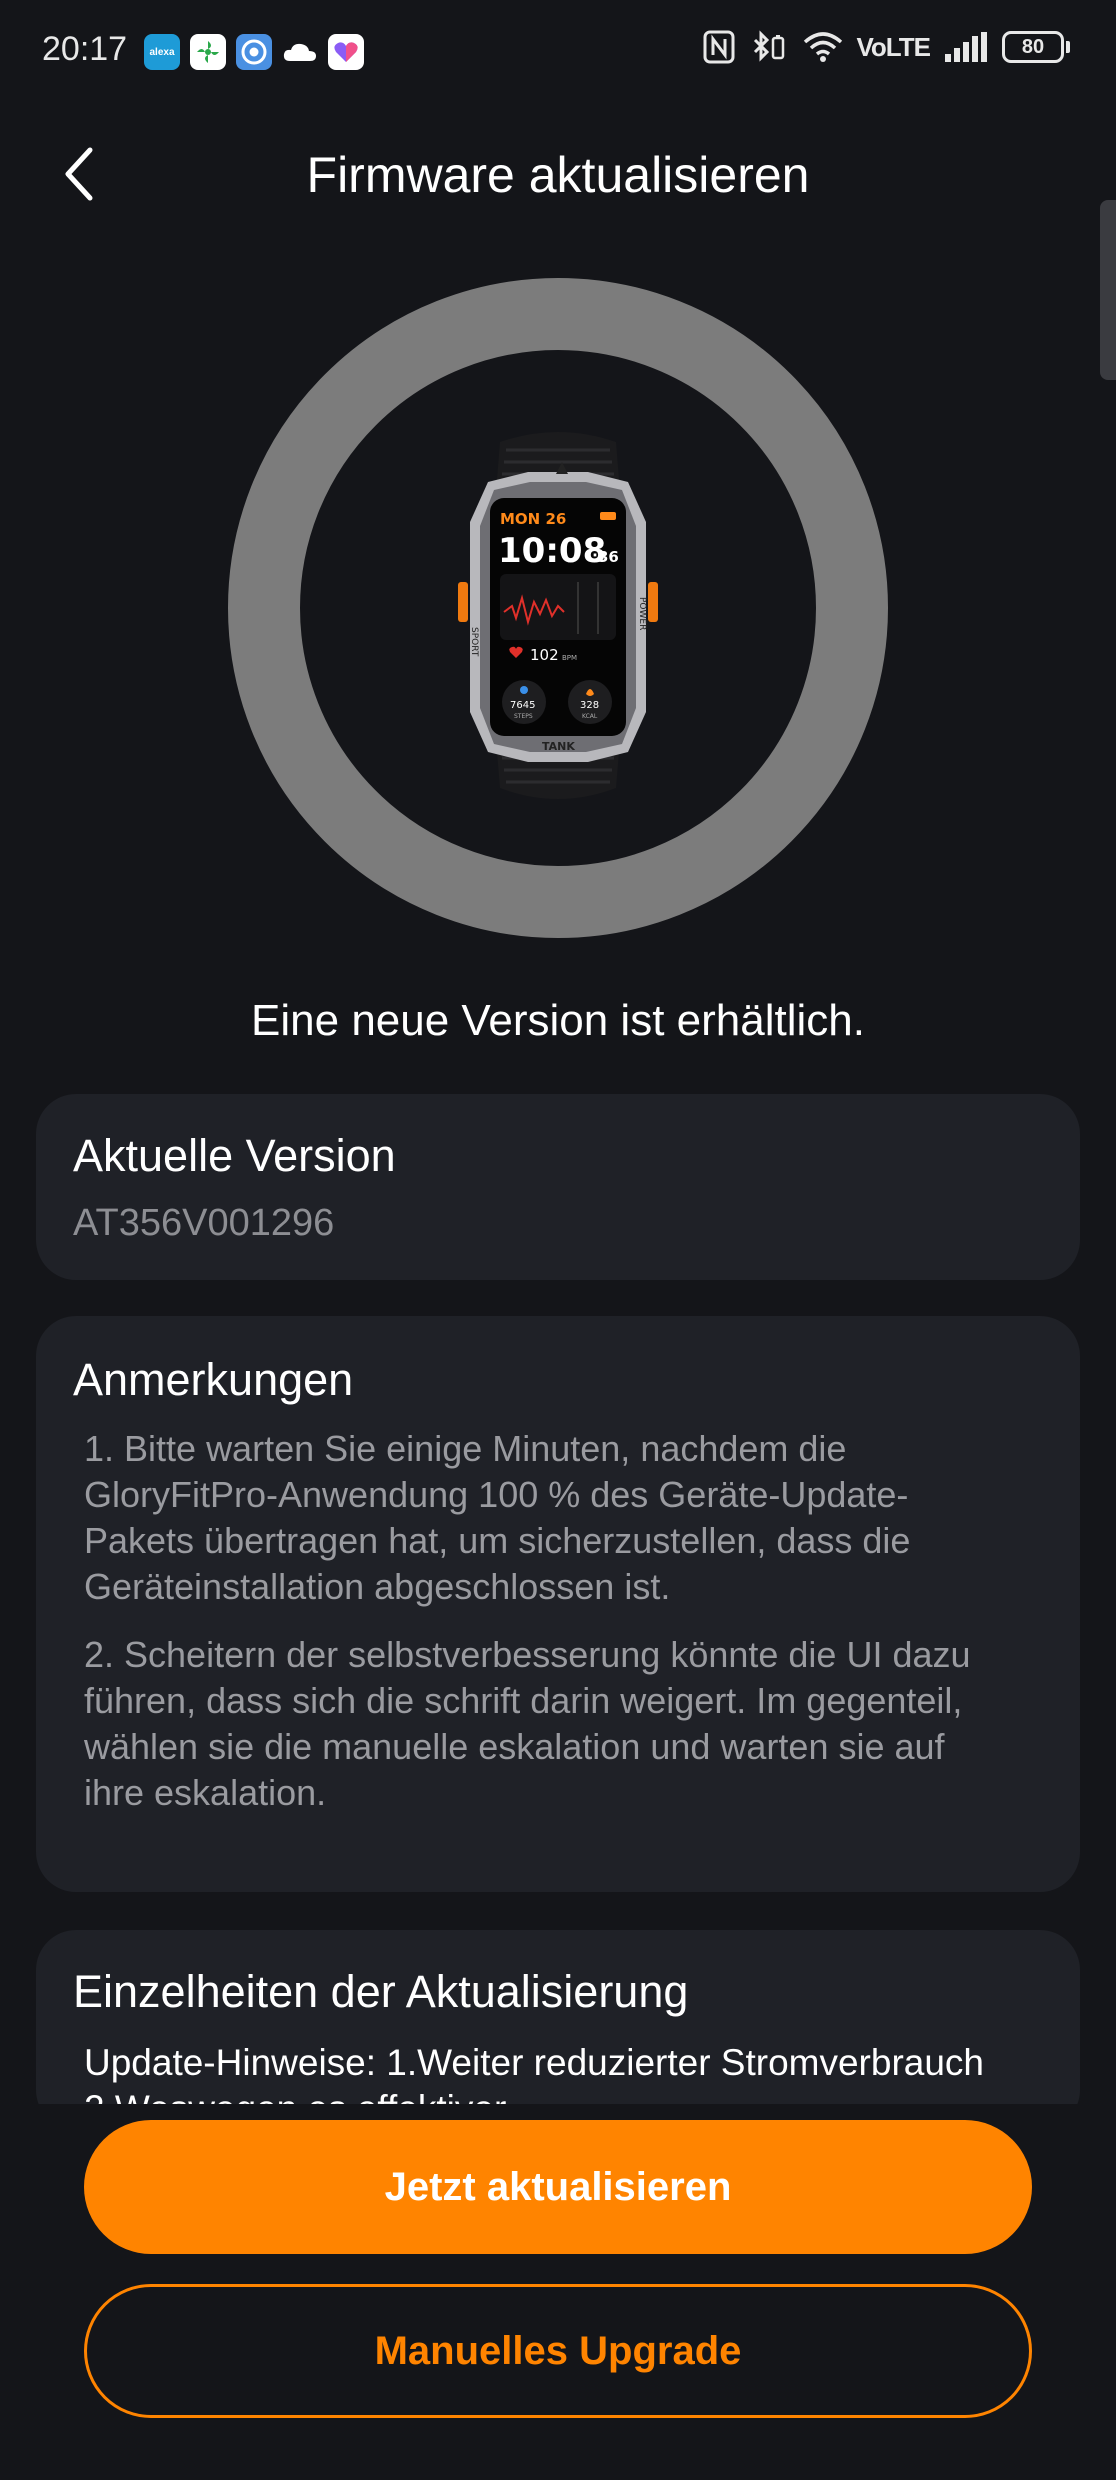 The width and height of the screenshot is (1116, 2480). I want to click on watch-heart-unit: BPM, so click(569, 658).